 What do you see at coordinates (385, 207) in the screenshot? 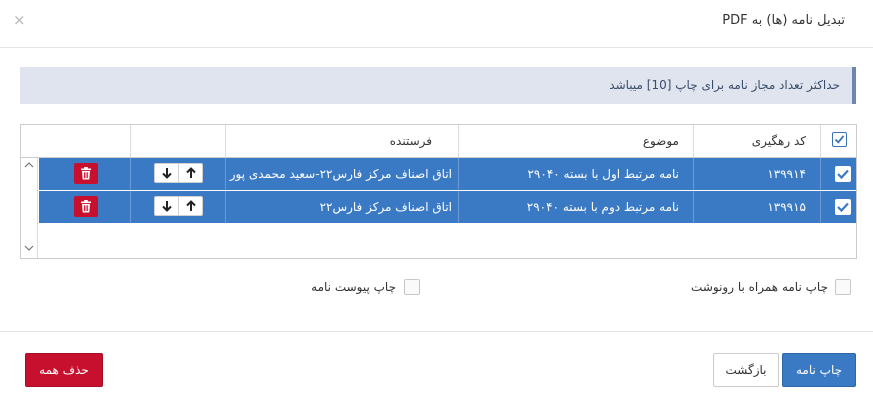
I see `sender: اتاق اصناف مرکز فارس۲۲` at bounding box center [385, 207].